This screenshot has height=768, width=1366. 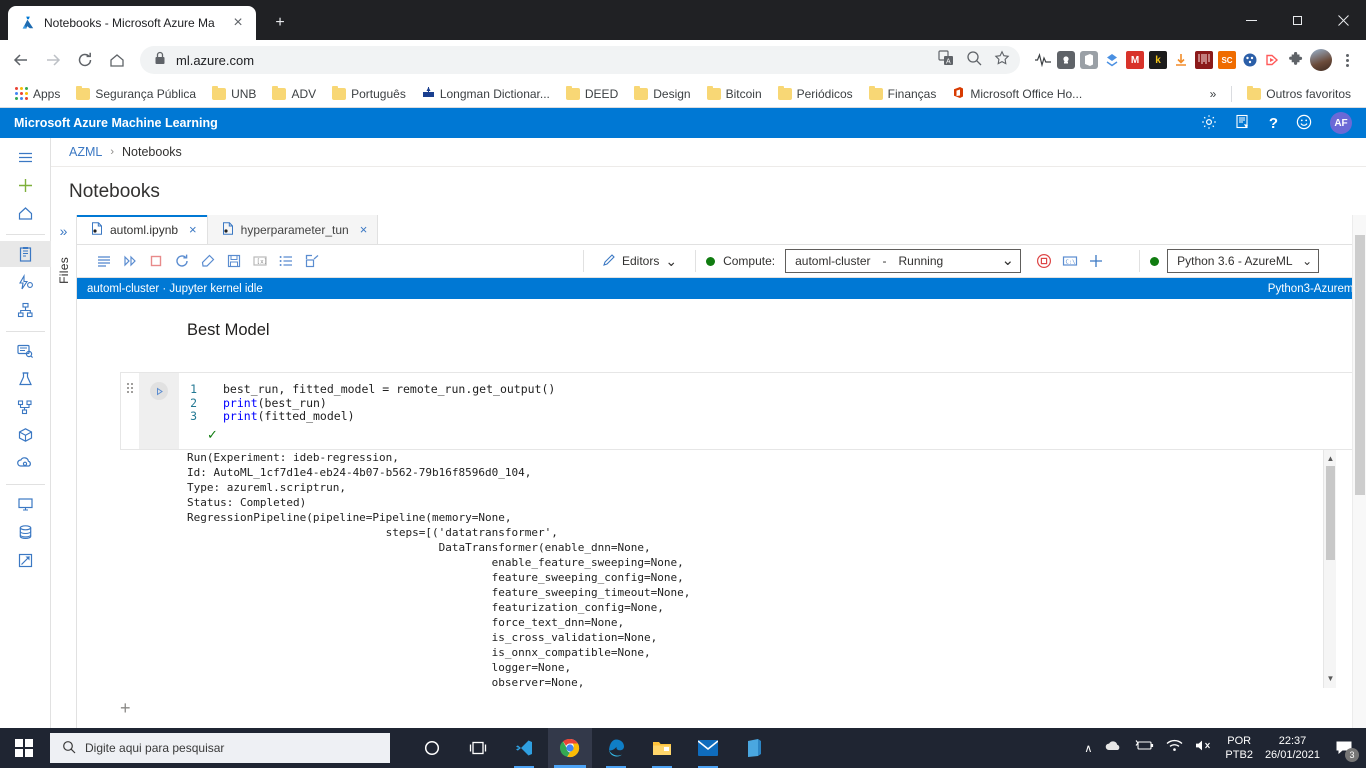 I want to click on editors-dropdown: Editors ⌄, so click(x=639, y=261).